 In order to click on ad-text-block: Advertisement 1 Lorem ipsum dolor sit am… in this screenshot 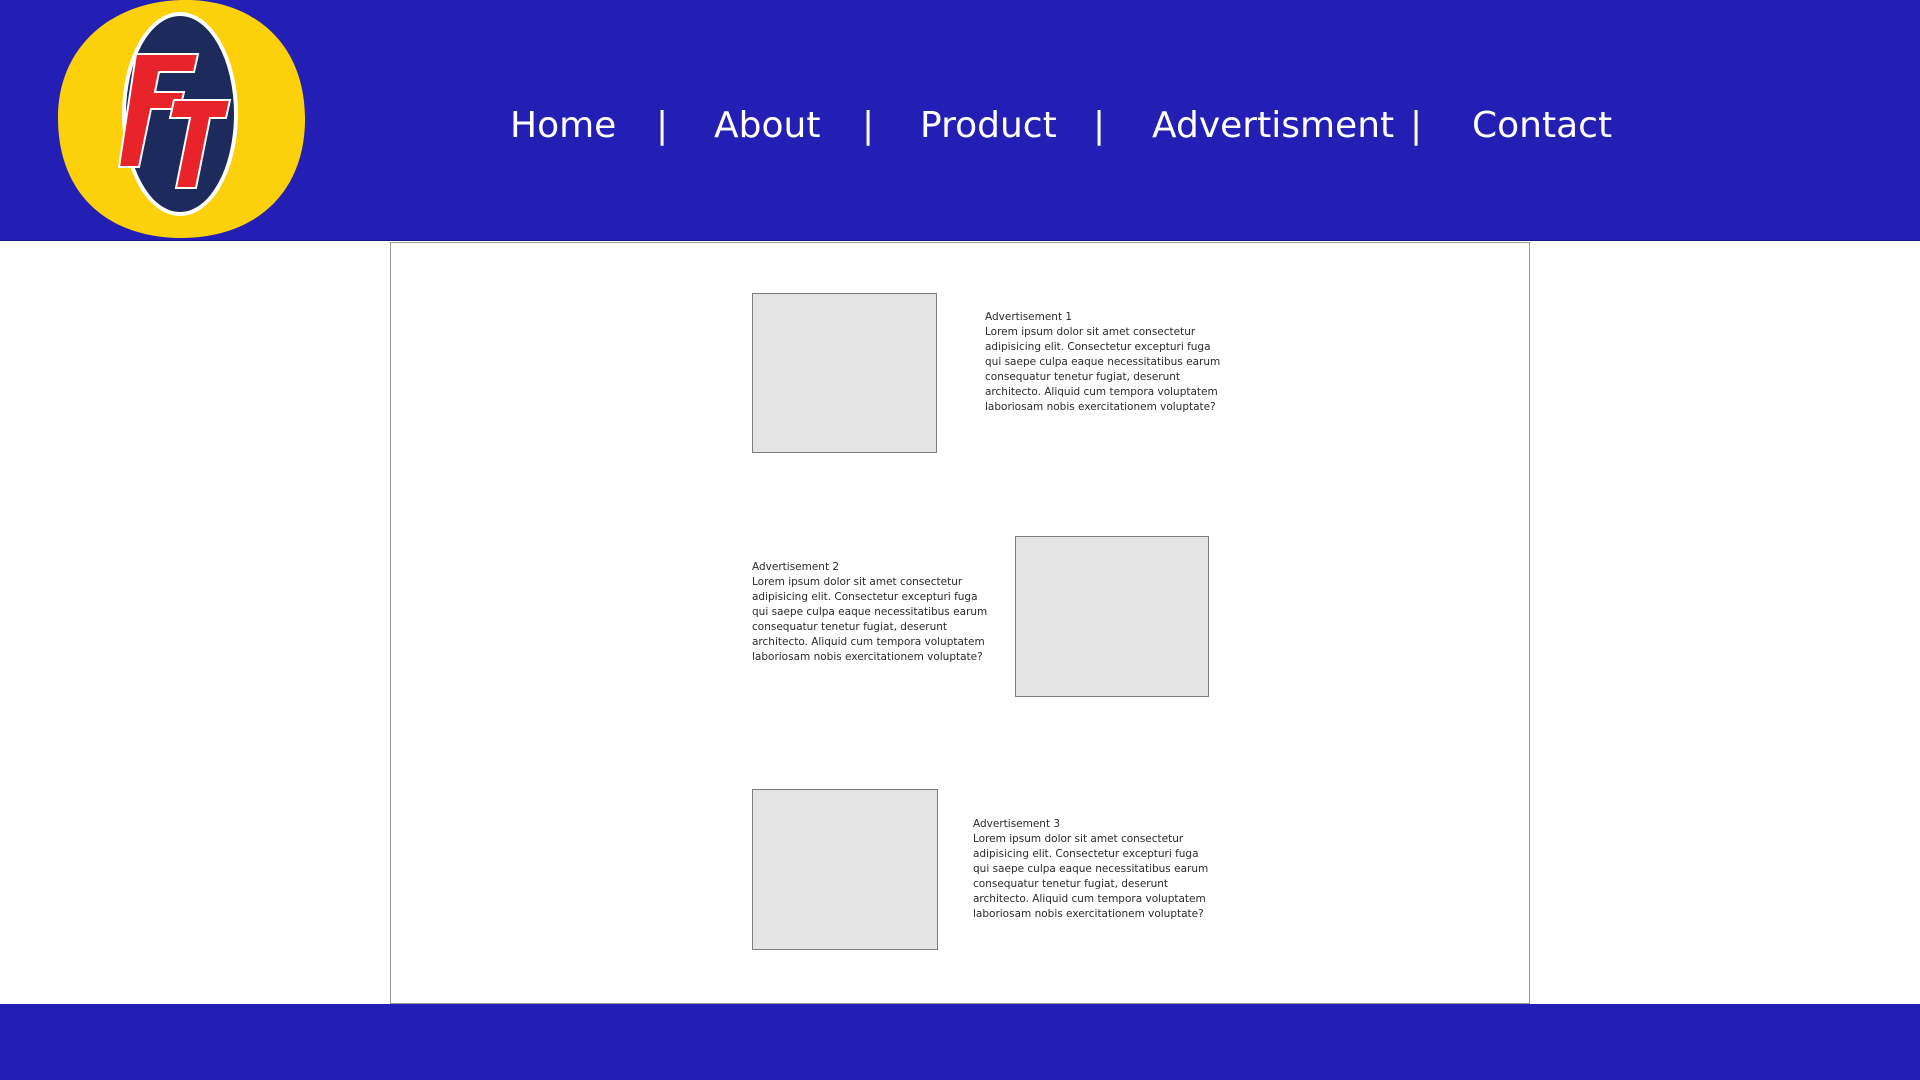, I will do `click(1105, 362)`.